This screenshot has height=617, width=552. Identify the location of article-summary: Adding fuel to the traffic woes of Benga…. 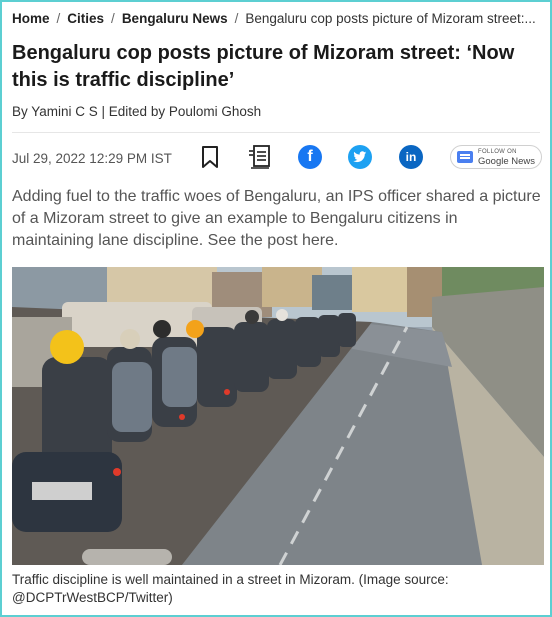
(276, 218).